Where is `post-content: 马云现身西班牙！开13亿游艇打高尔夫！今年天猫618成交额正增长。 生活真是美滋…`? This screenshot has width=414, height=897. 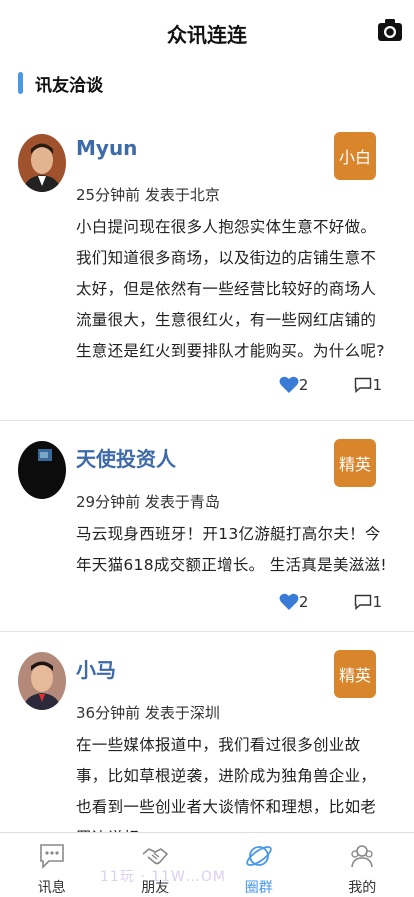
post-content: 马云现身西班牙！开13亿游艇打高尔夫！今年天猫618成交额正增长。 生活真是美滋… is located at coordinates (233, 550).